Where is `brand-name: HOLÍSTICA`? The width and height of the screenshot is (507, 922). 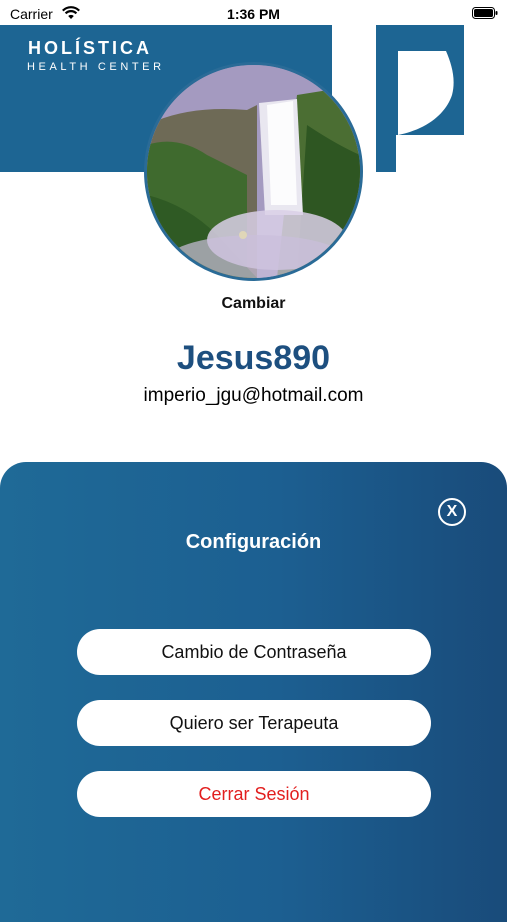
brand-name: HOLÍSTICA is located at coordinates (90, 48).